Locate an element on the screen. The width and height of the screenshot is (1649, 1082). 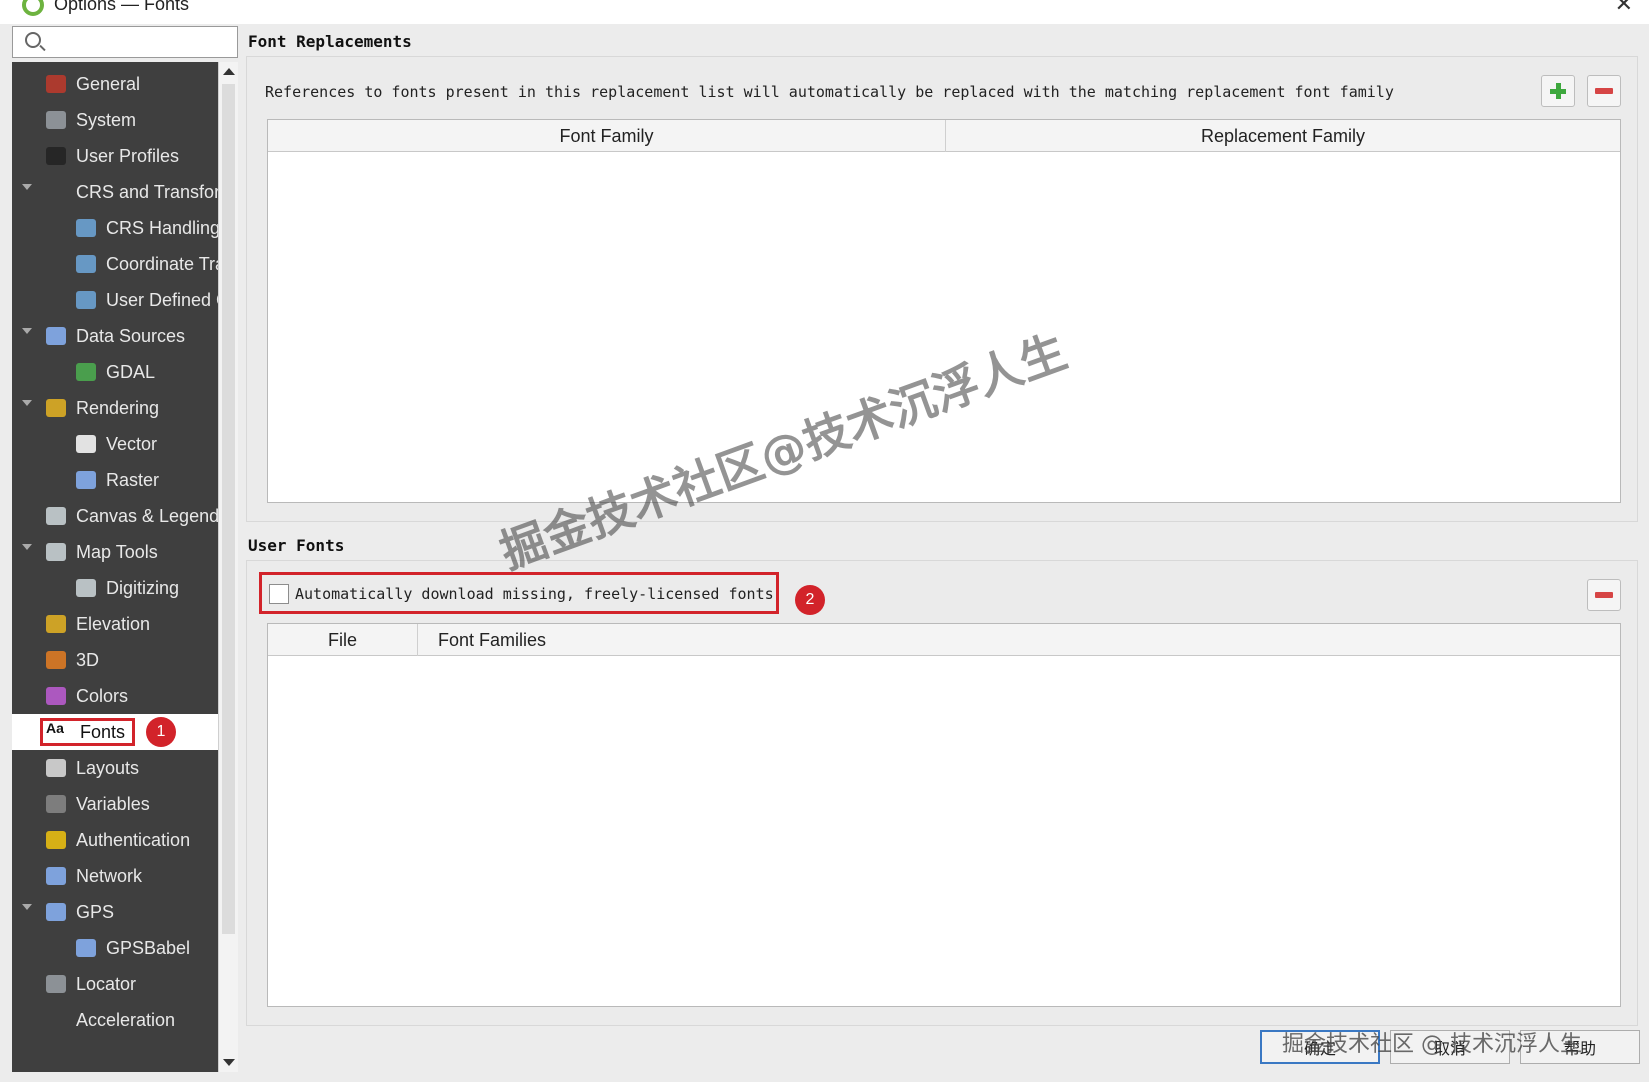
sidebar-item-label: Variables is located at coordinates (113, 803).